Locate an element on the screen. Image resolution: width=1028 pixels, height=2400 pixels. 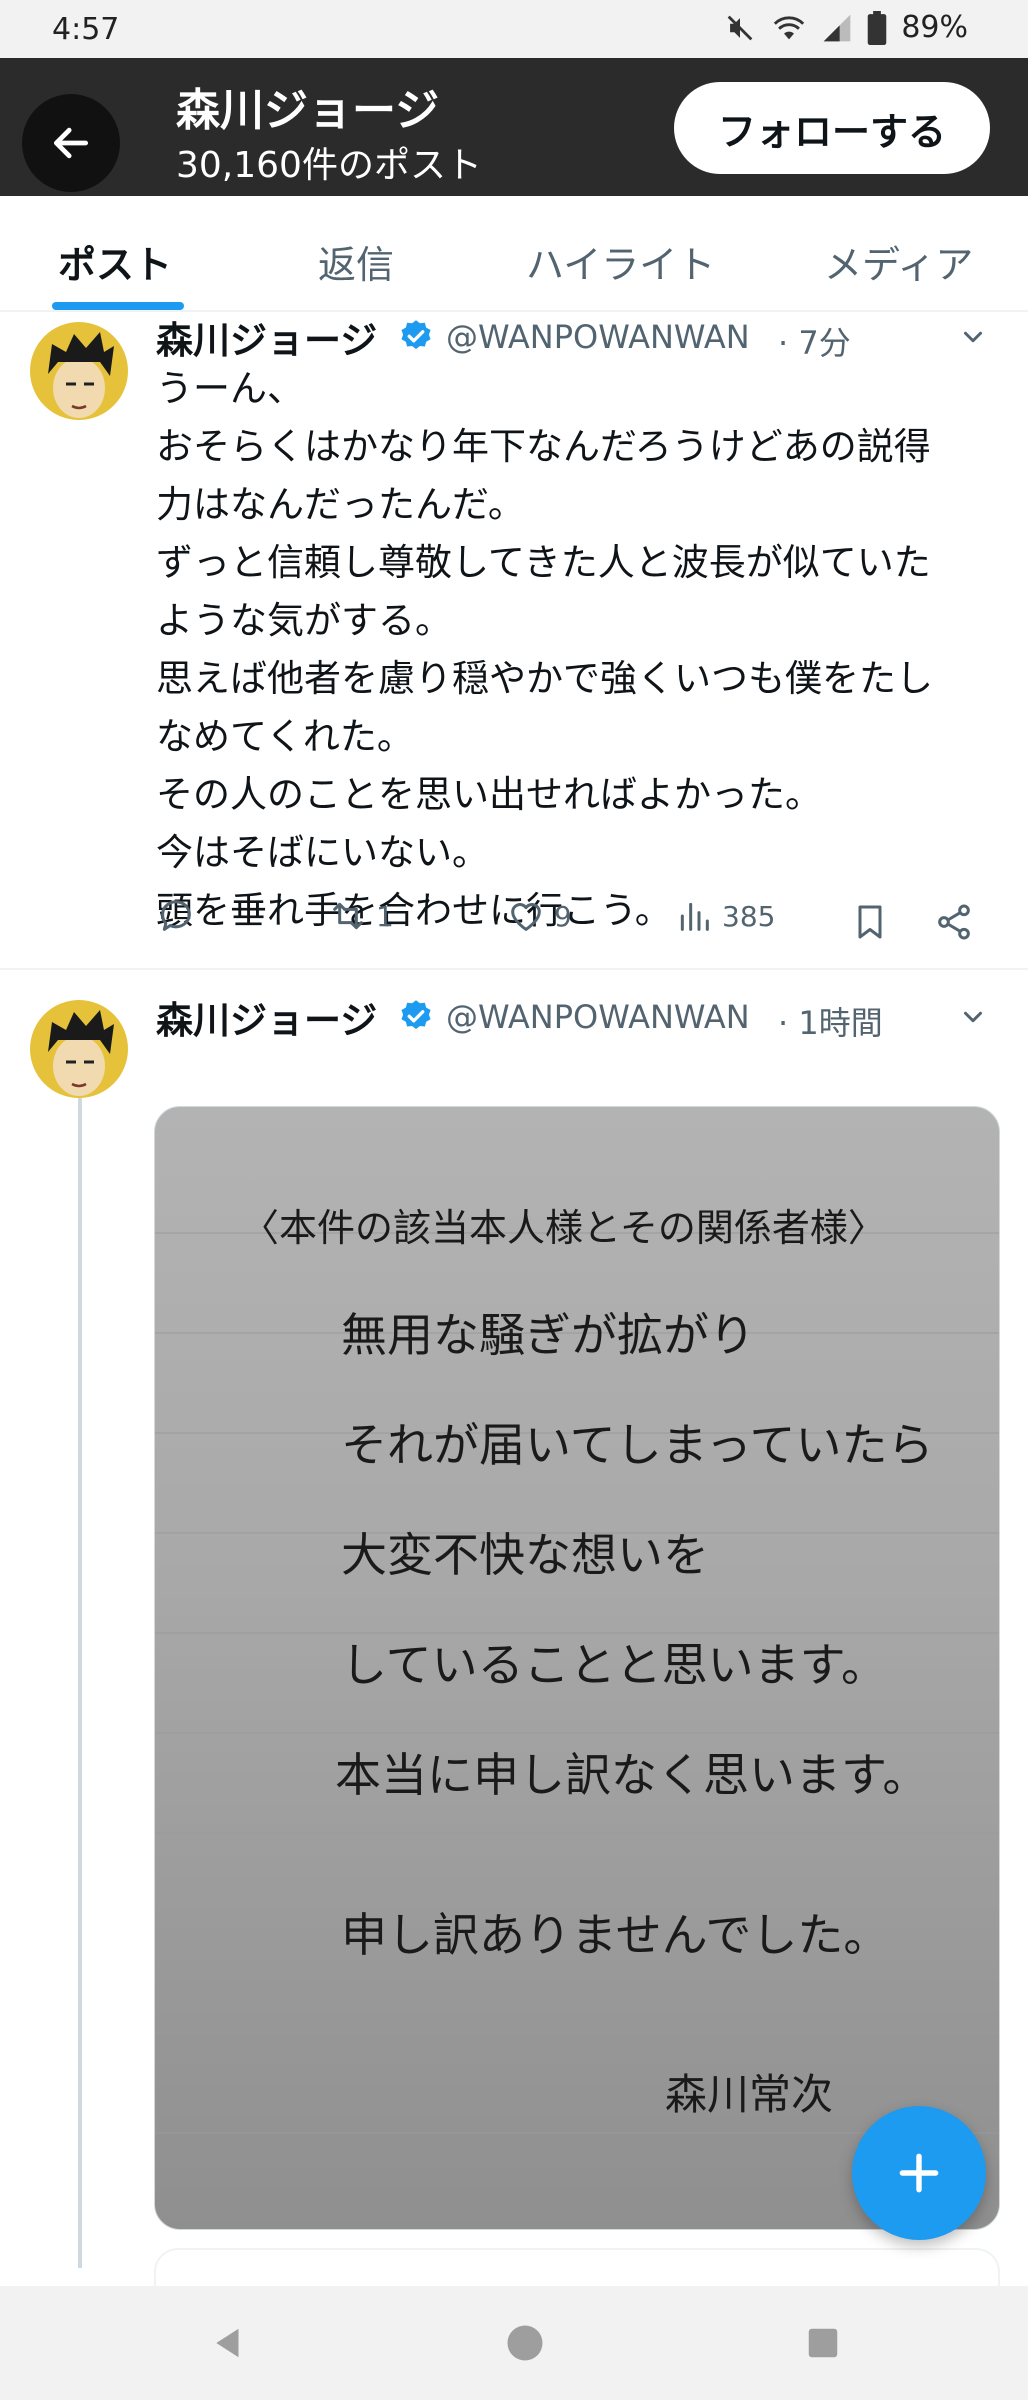
system-nav-bar is located at coordinates (514, 2343).